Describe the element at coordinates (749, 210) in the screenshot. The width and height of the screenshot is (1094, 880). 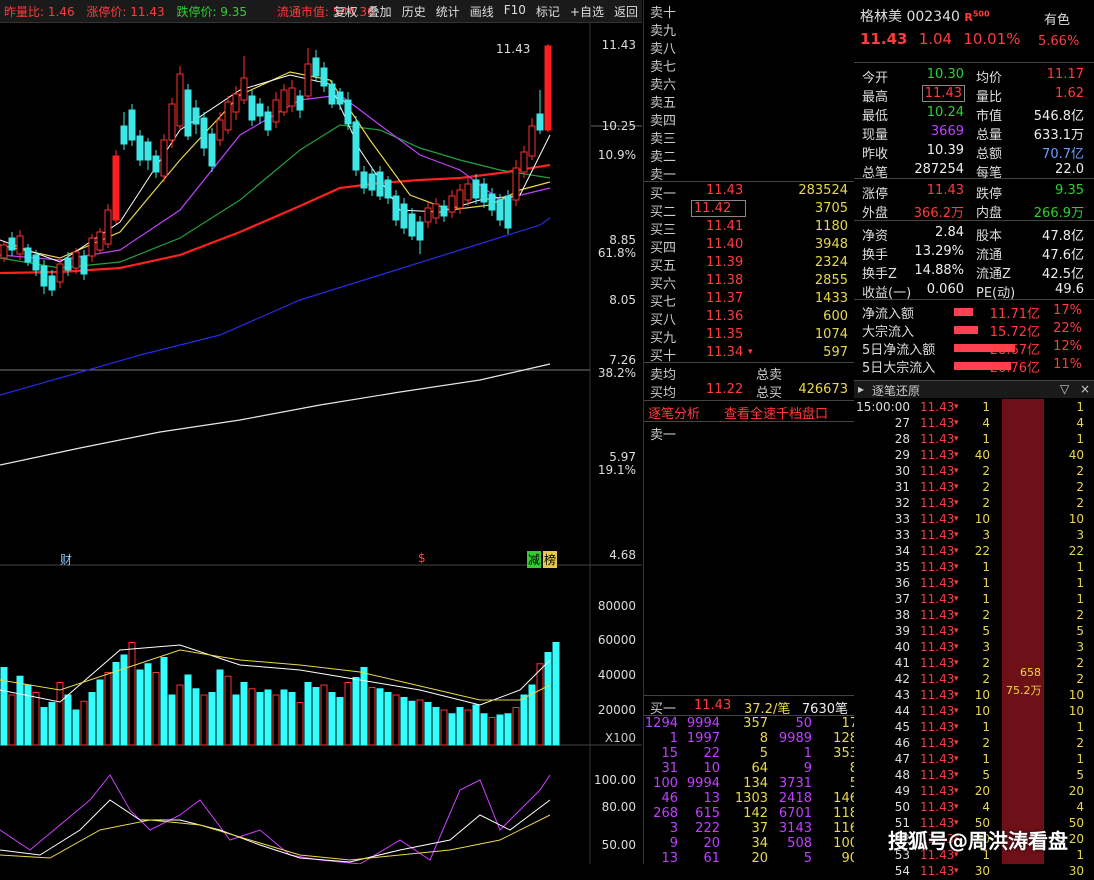
I see `bid-row: 买二 11.42 3705` at that location.